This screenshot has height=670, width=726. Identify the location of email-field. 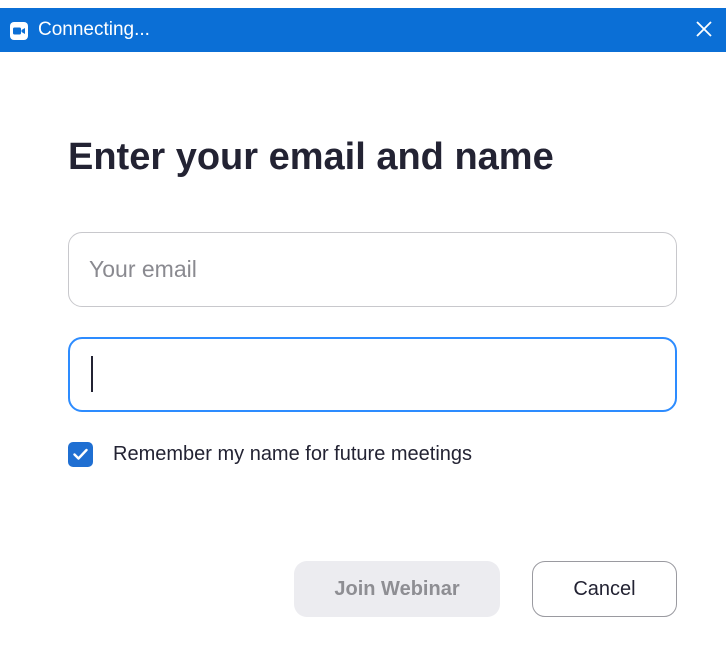
(372, 269).